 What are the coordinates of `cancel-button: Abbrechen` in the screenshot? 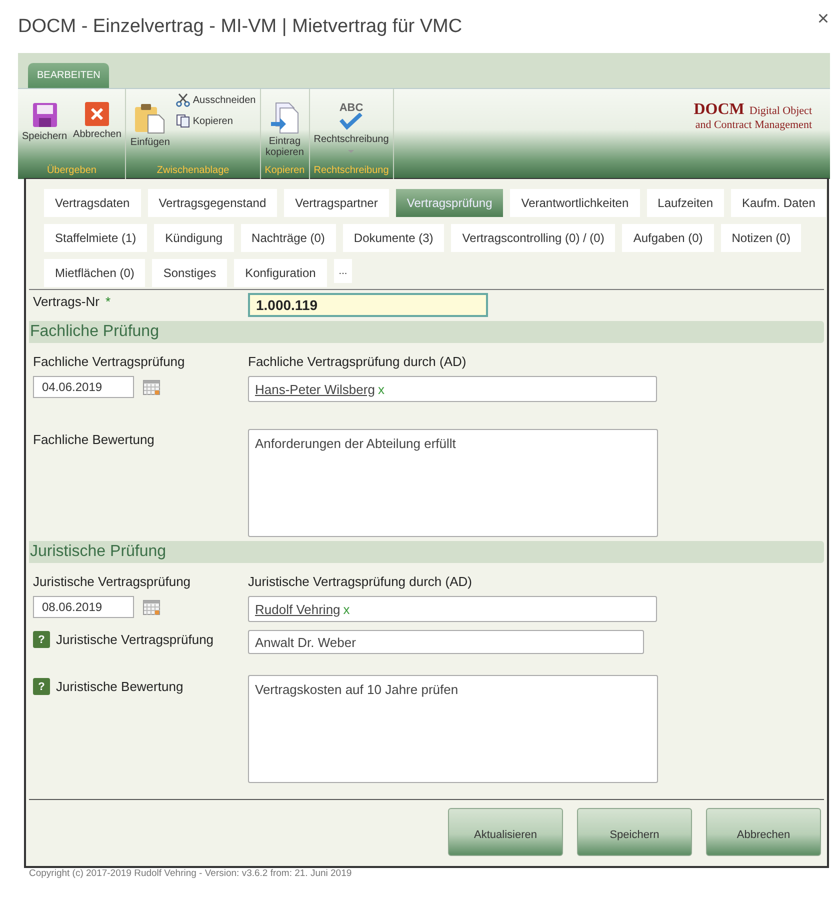 It's located at (97, 117).